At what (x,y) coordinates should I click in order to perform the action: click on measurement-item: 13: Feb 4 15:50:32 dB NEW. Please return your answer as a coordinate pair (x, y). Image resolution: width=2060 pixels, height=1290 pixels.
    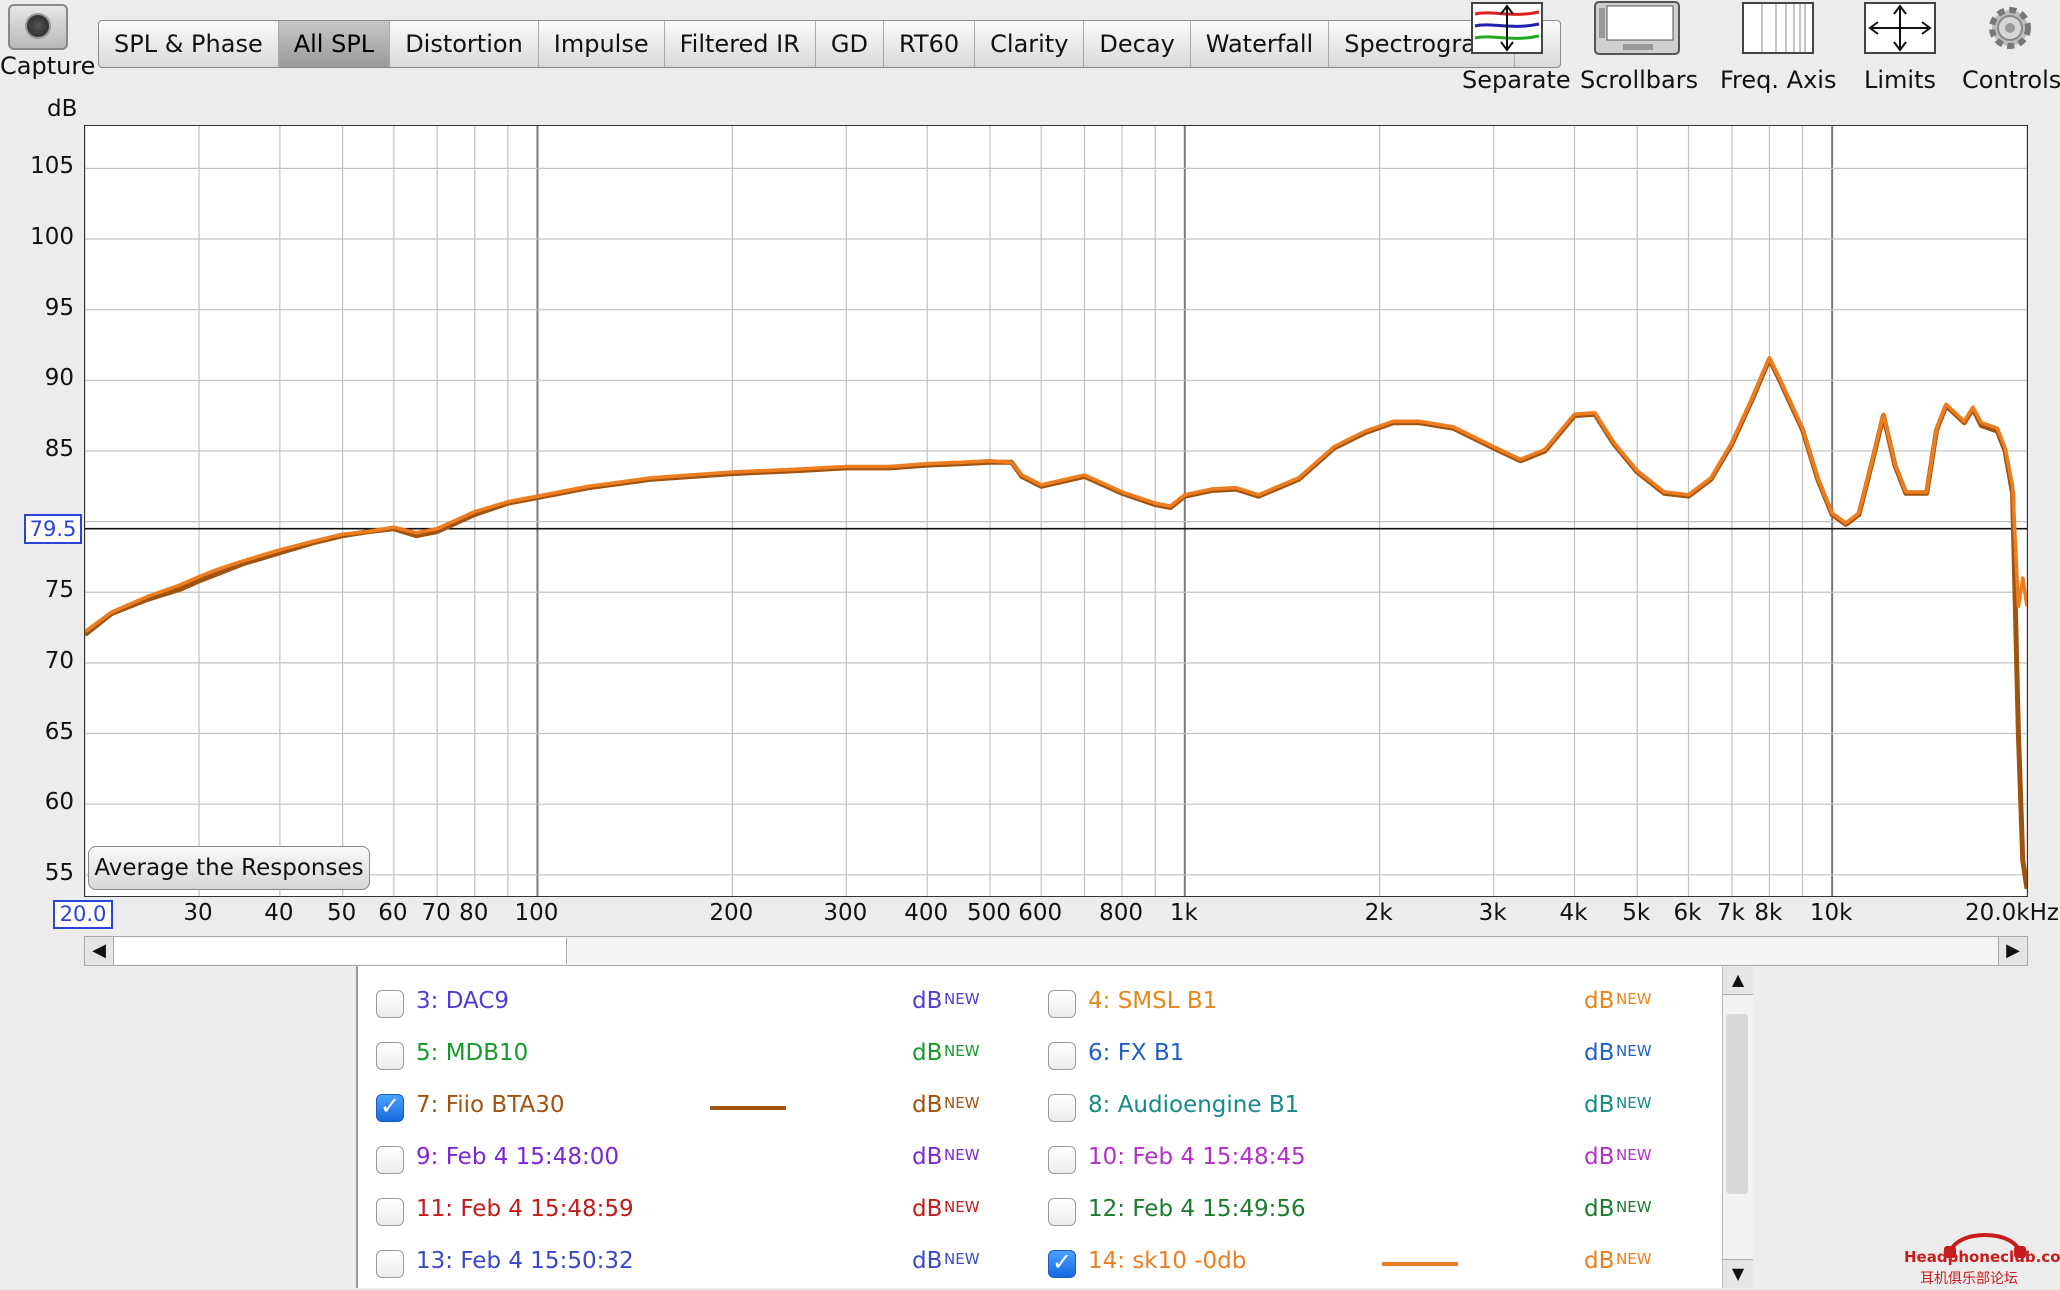
    Looking at the image, I should click on (694, 1264).